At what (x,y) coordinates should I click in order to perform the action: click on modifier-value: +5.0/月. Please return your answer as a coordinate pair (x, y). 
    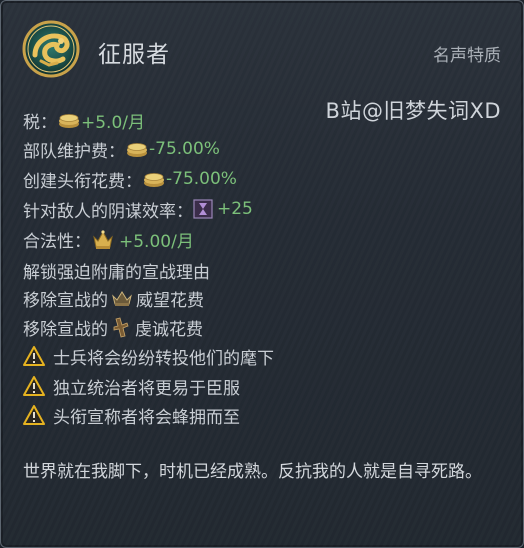
    Looking at the image, I should click on (113, 122).